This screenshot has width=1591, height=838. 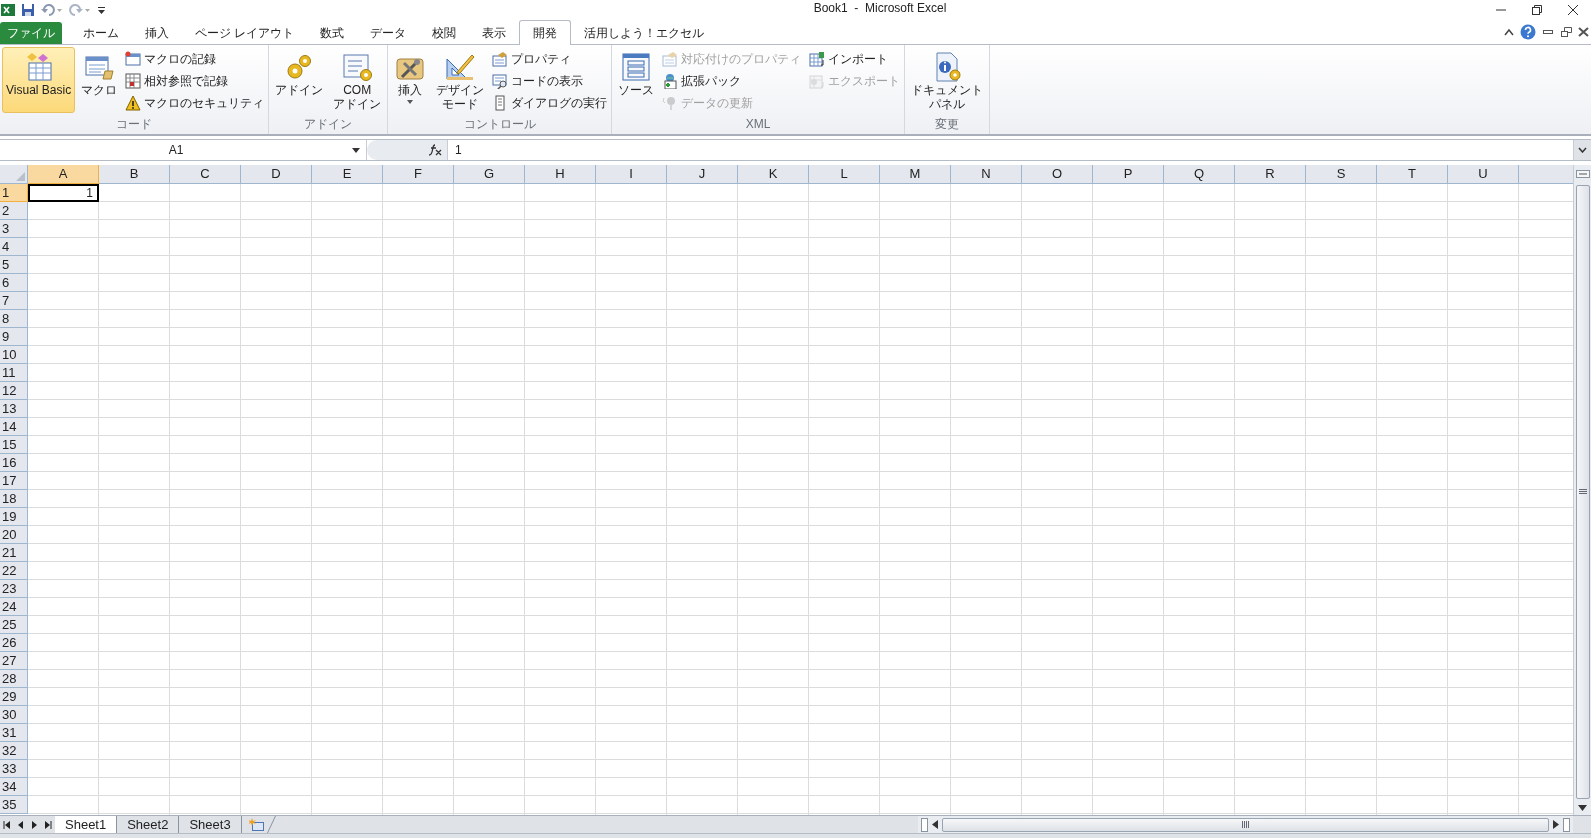 What do you see at coordinates (631, 174) in the screenshot?
I see `column-header: I` at bounding box center [631, 174].